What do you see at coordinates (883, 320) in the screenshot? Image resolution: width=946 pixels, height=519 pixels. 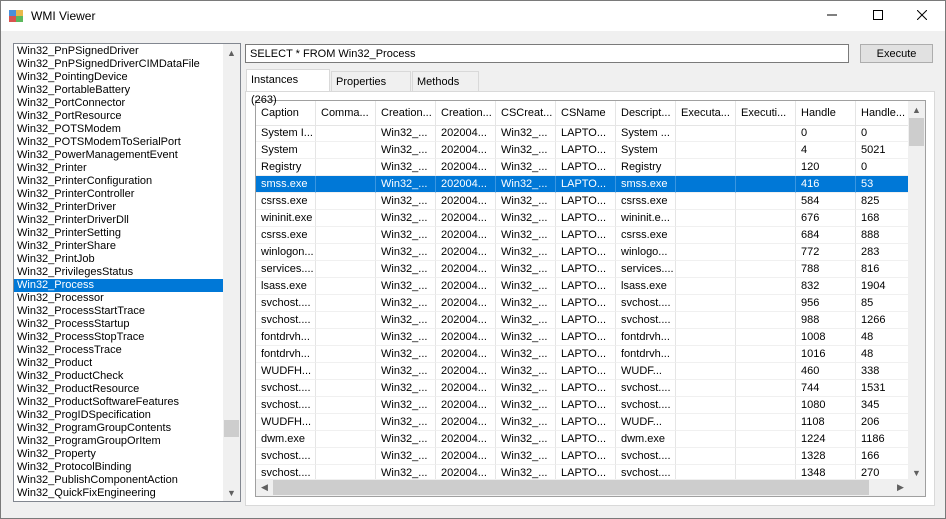 I see `table-cell: 1266` at bounding box center [883, 320].